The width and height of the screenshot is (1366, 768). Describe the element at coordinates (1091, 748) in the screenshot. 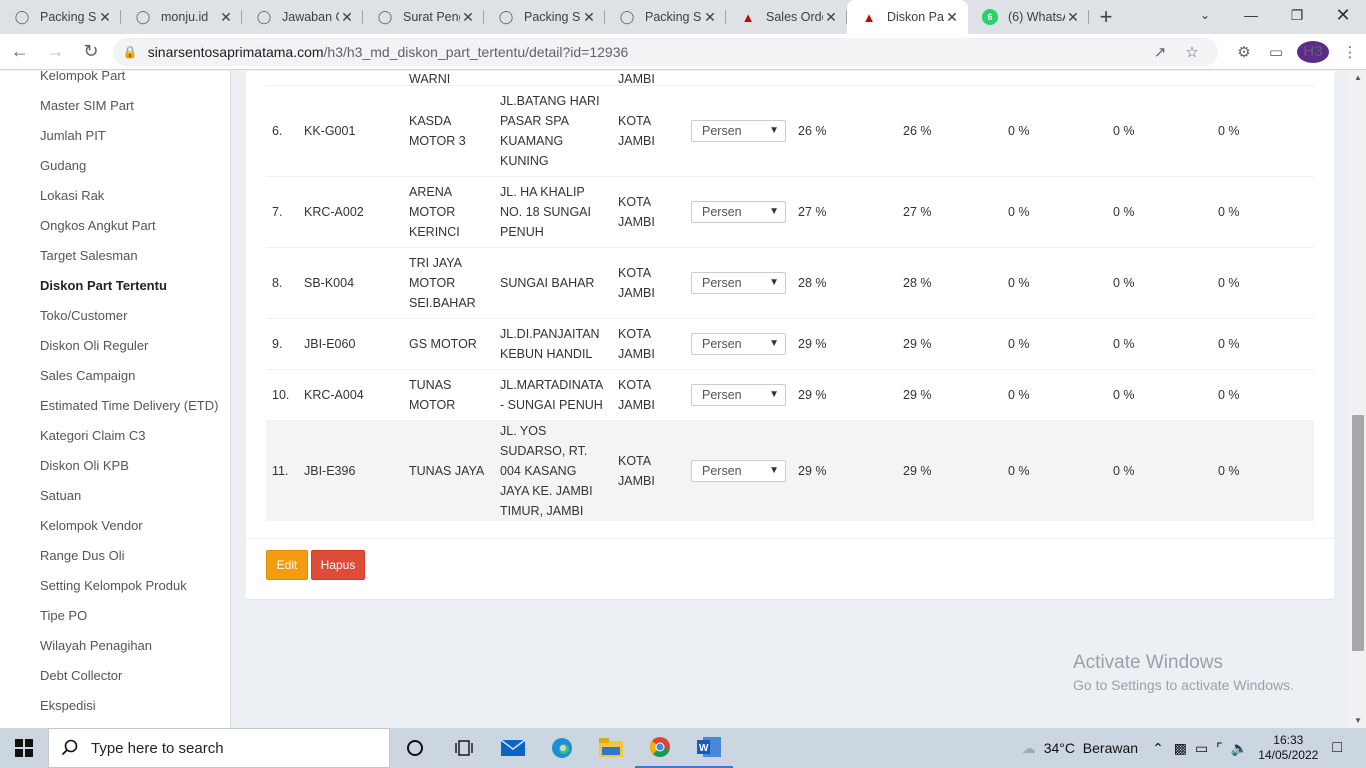

I see `weather-text: 34°C Berawan` at that location.